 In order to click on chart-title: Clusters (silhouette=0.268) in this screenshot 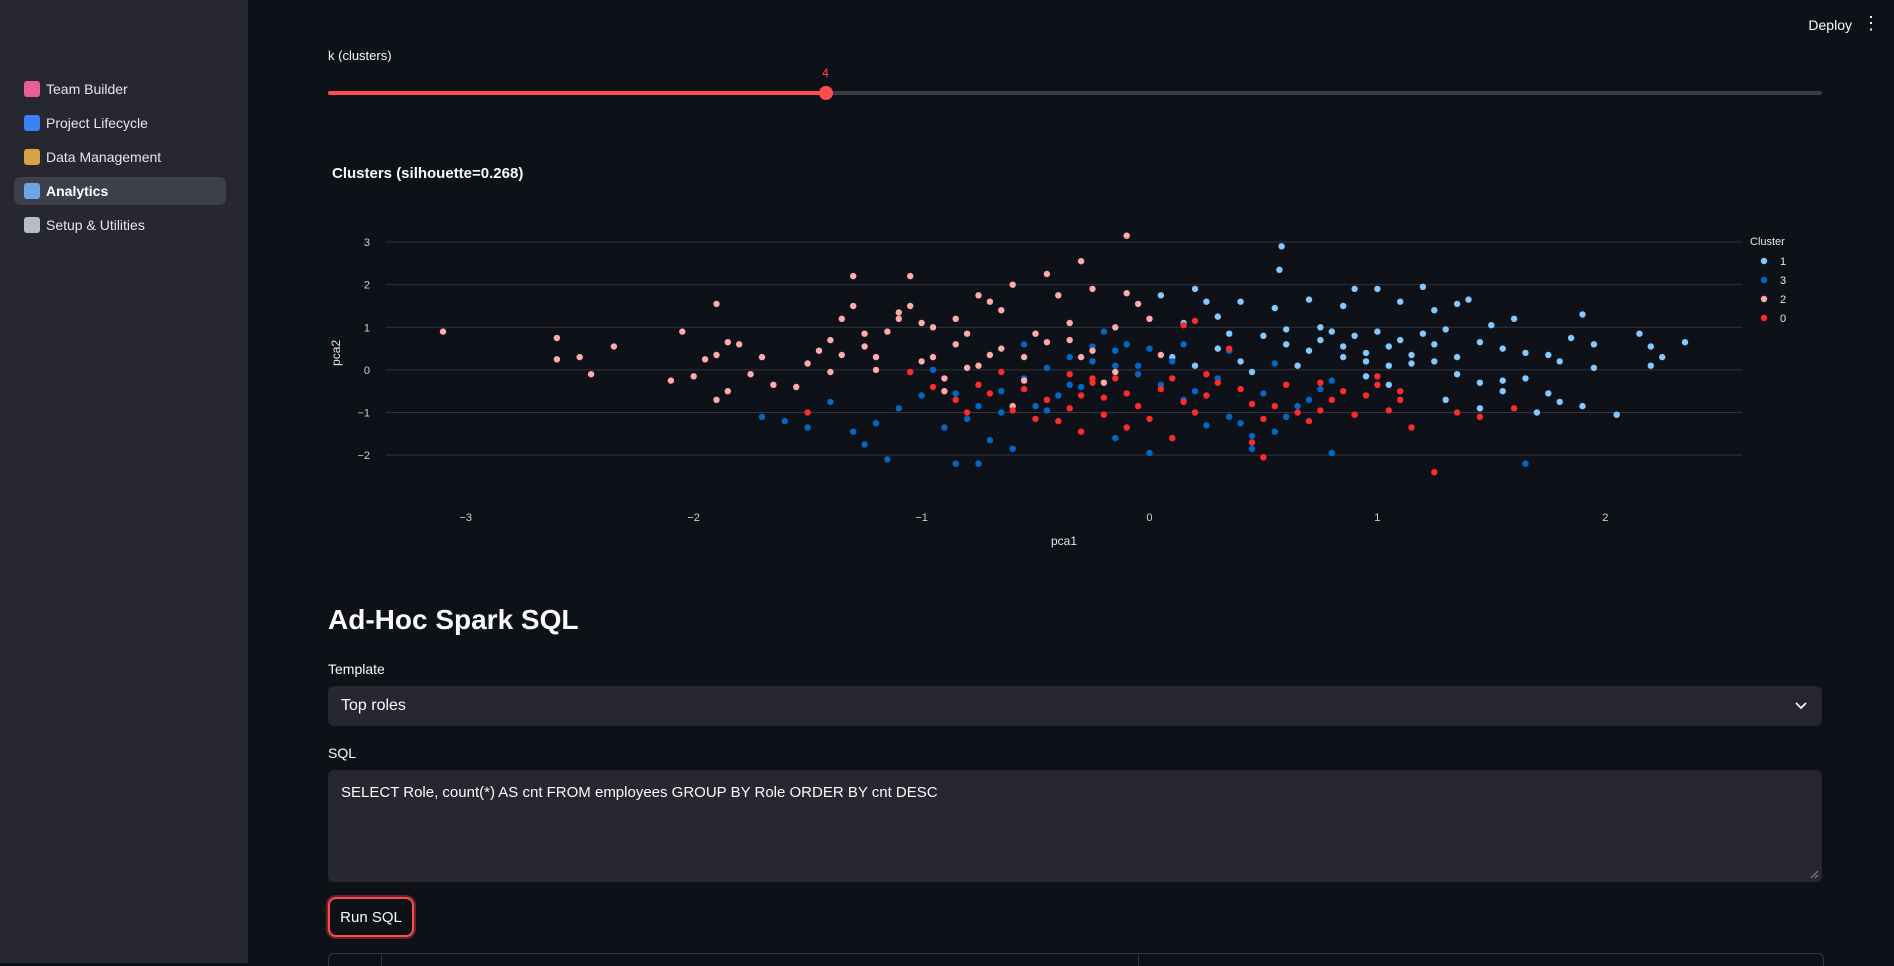, I will do `click(428, 173)`.